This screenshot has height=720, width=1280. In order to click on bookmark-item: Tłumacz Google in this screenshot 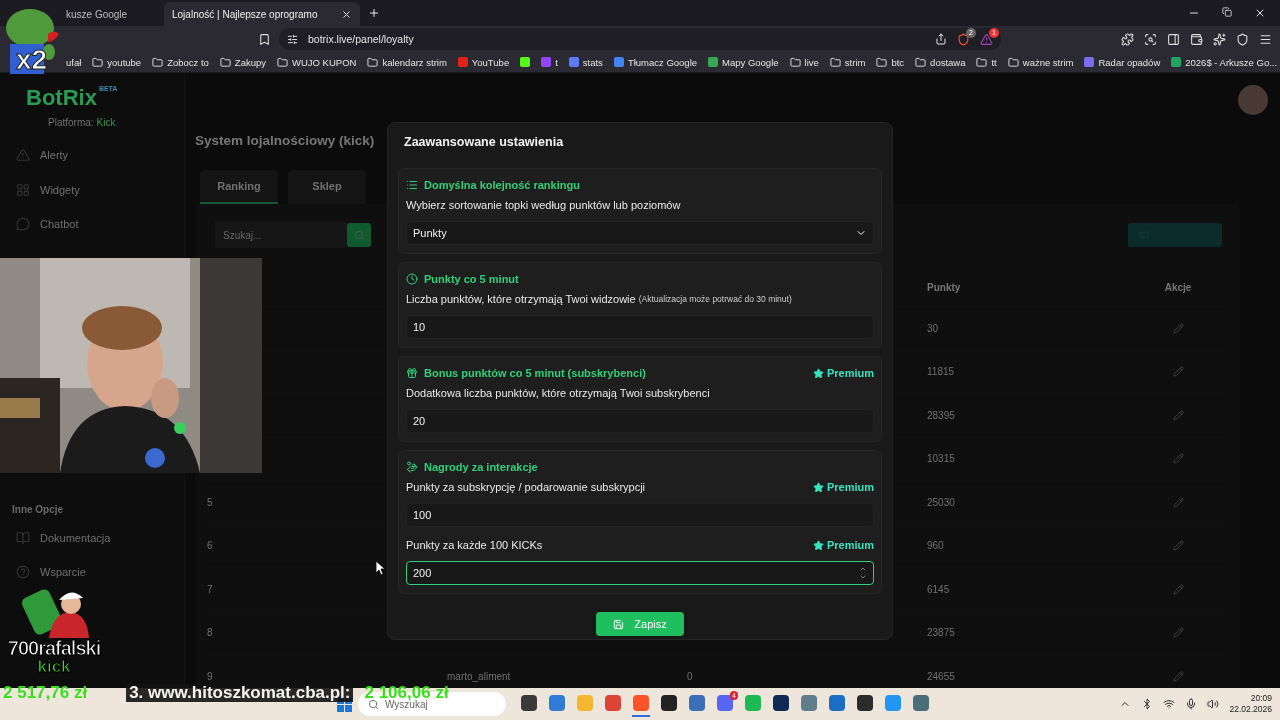, I will do `click(655, 62)`.